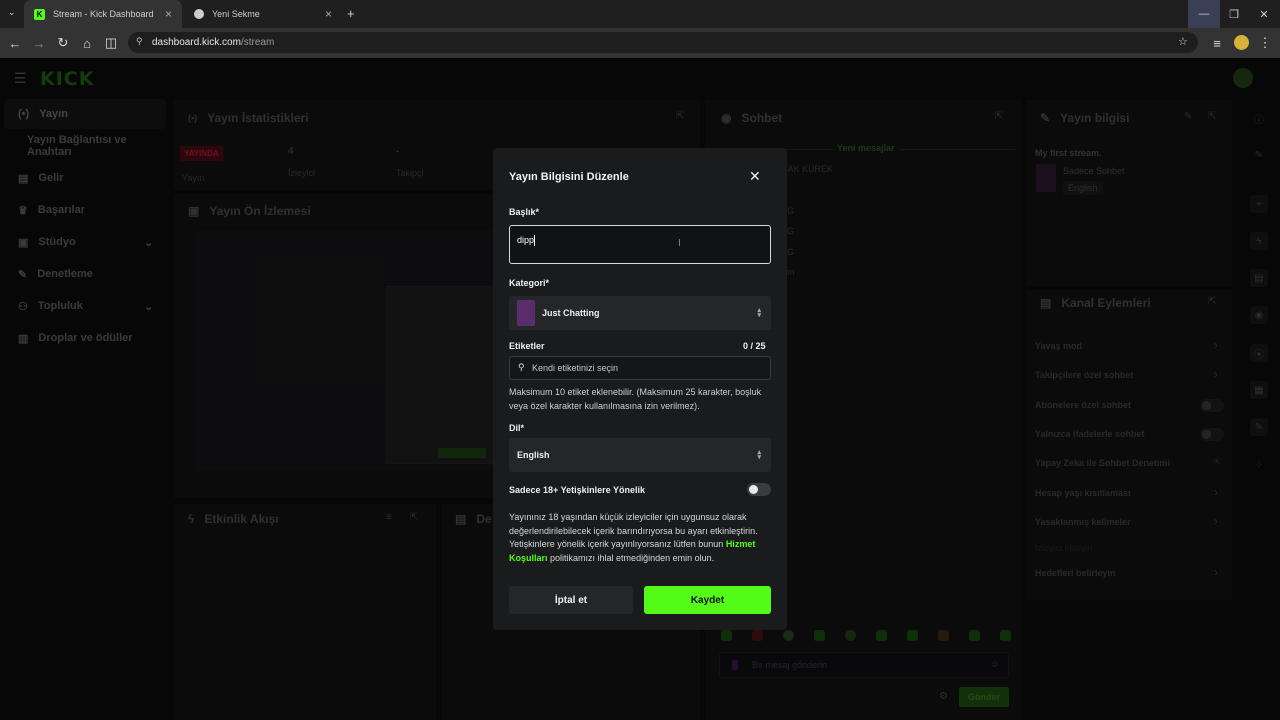 This screenshot has height=720, width=1280. I want to click on chrome-favicon-icon, so click(199, 14).